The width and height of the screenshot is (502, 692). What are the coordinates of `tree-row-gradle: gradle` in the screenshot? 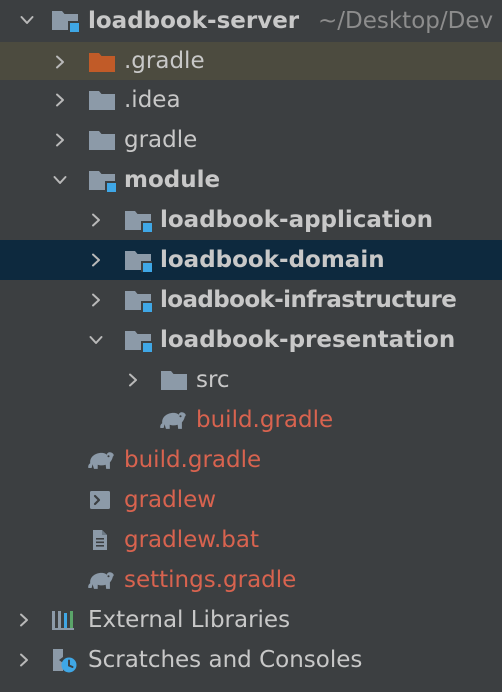 It's located at (251, 140).